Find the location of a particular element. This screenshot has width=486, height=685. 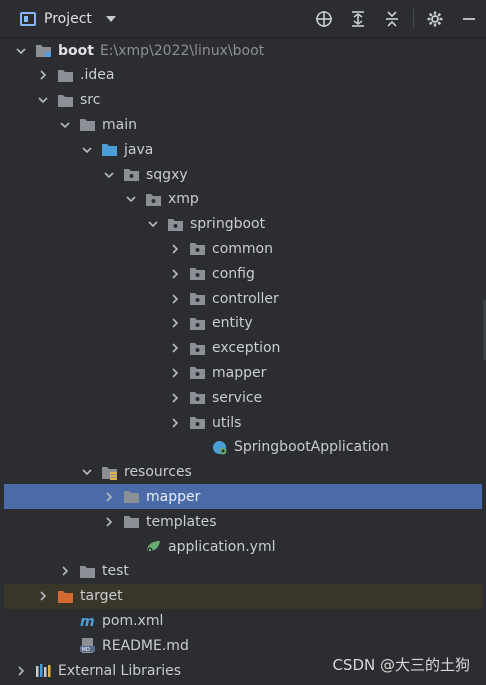

markdown-file-icon: MD is located at coordinates (87, 646).